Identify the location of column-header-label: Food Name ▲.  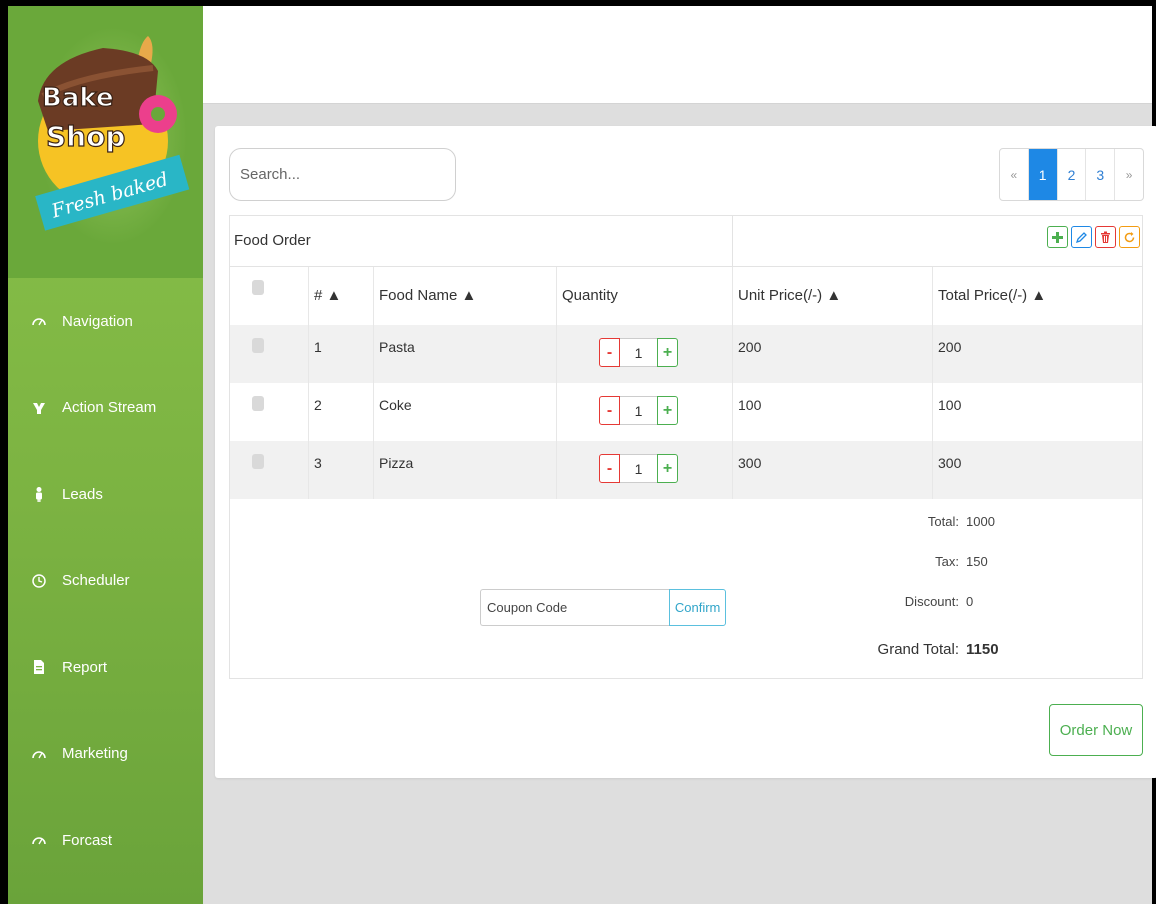
(428, 295).